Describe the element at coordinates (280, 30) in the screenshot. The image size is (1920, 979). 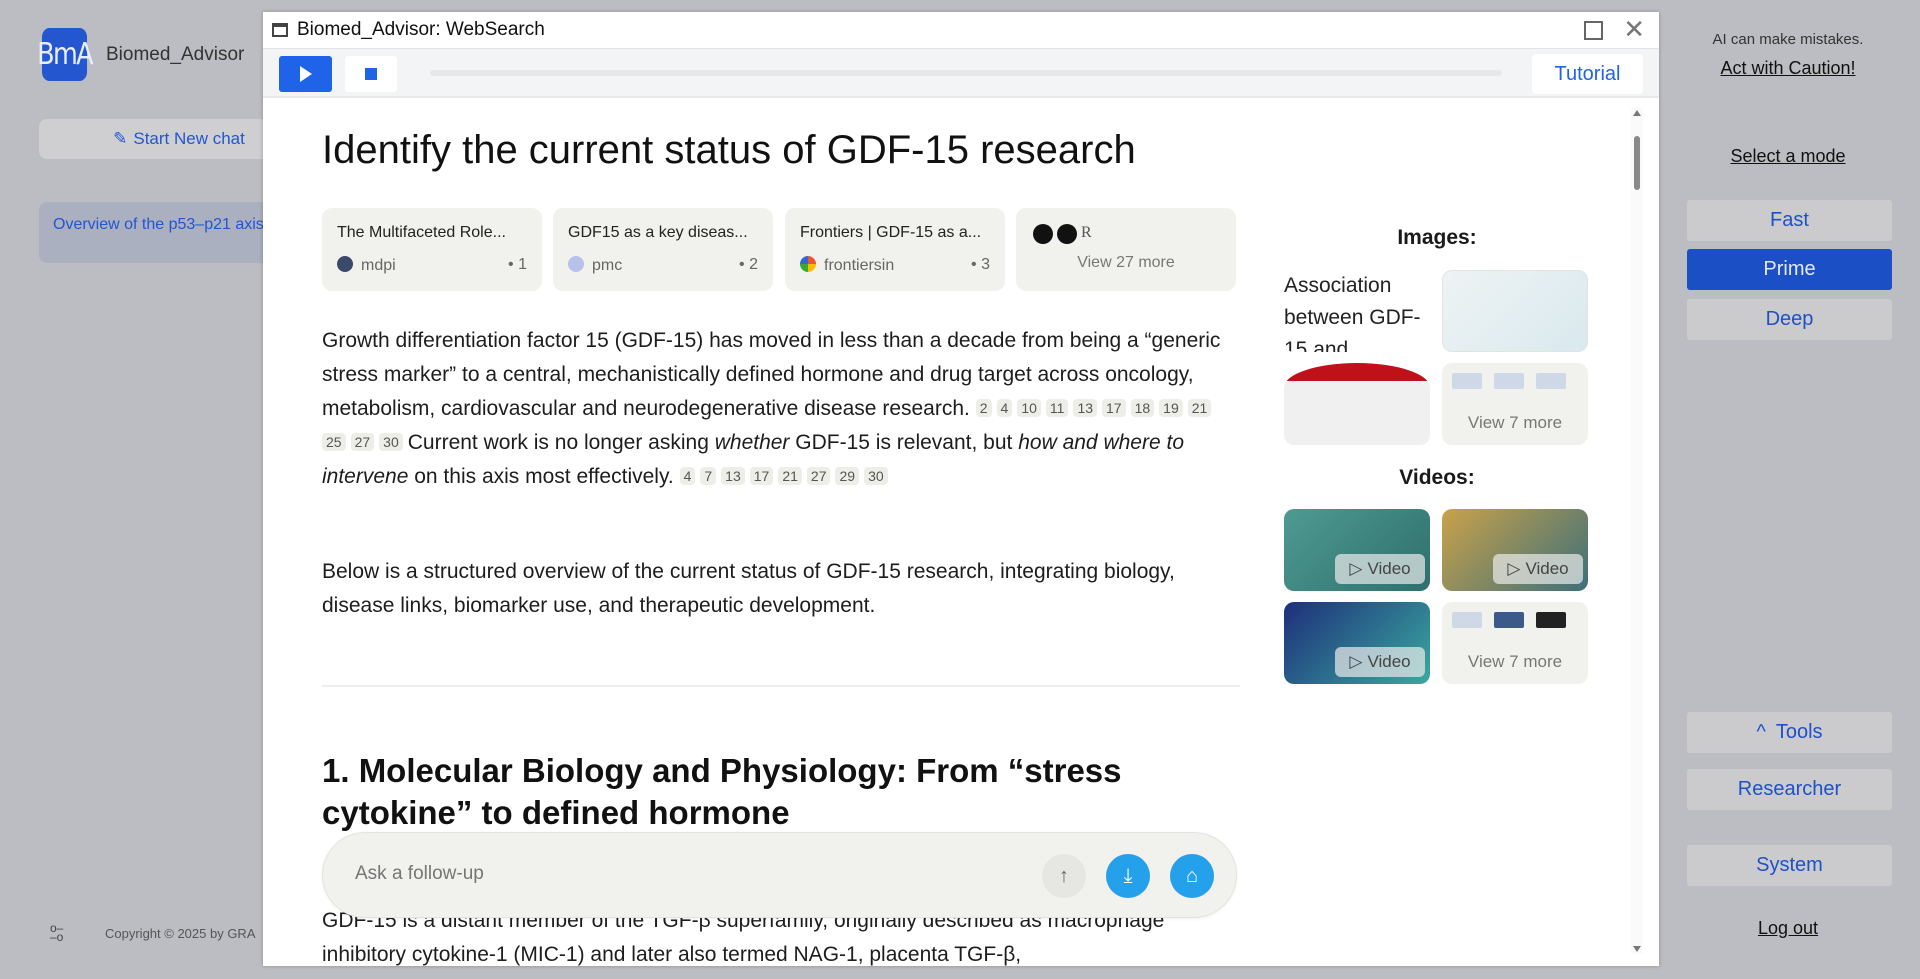
I see `window-icon` at that location.